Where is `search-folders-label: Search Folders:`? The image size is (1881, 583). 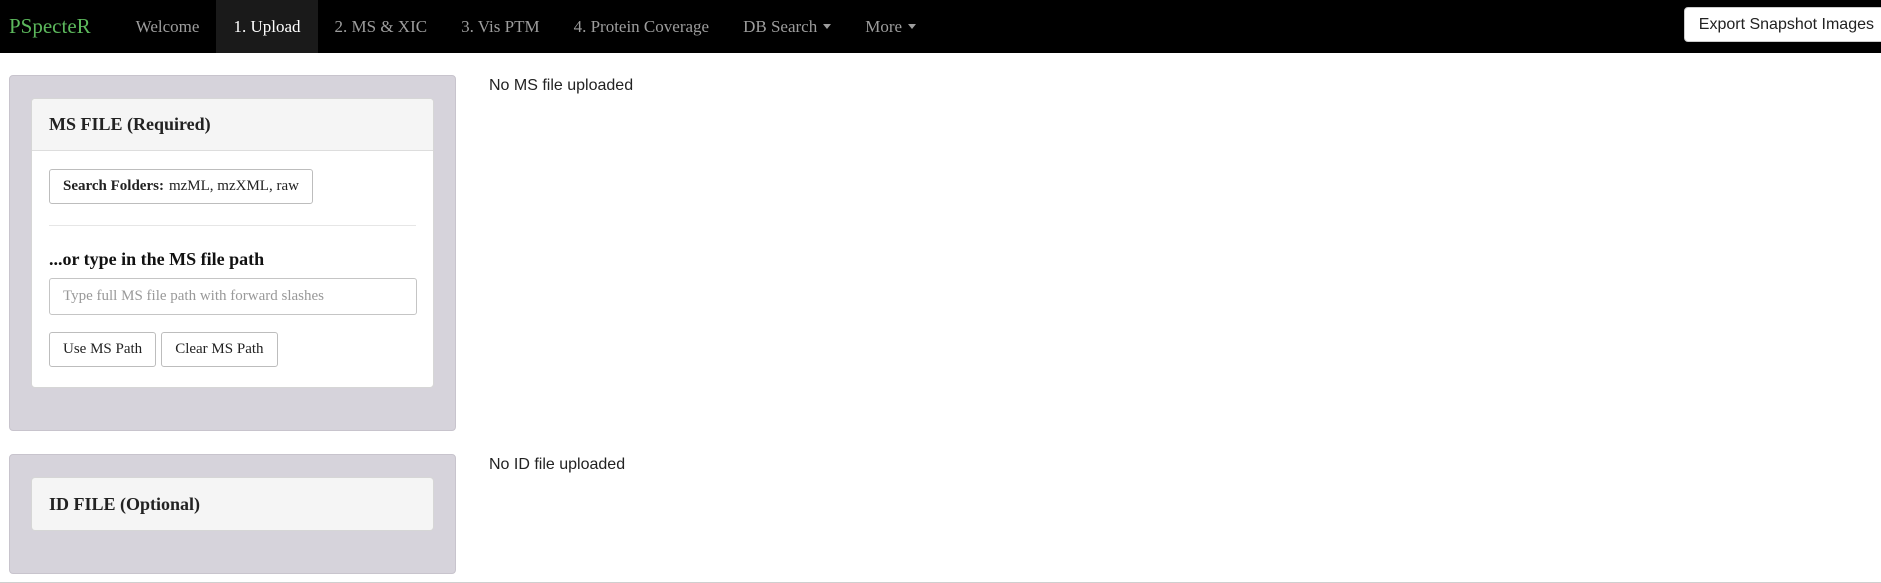 search-folders-label: Search Folders: is located at coordinates (113, 186).